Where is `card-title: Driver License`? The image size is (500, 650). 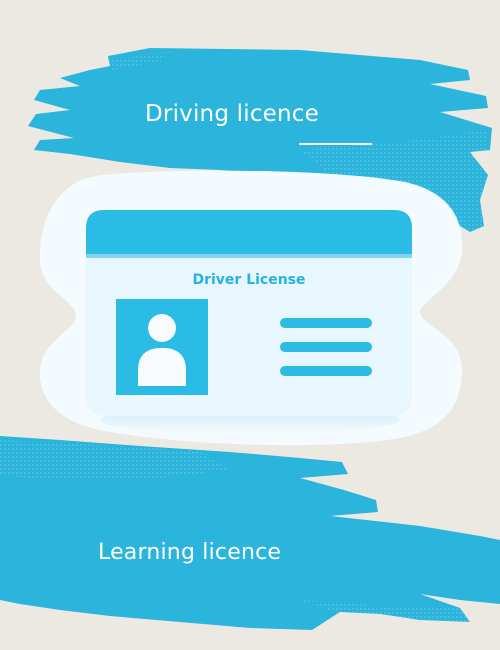 card-title: Driver License is located at coordinates (248, 280).